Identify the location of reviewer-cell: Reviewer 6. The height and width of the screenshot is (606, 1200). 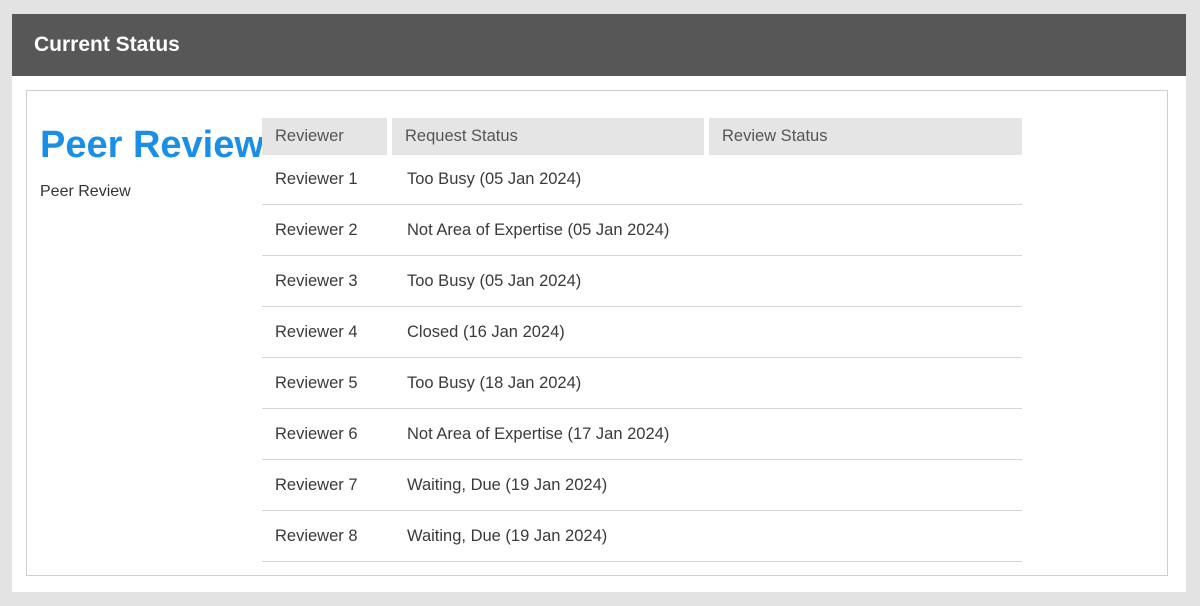
(327, 434).